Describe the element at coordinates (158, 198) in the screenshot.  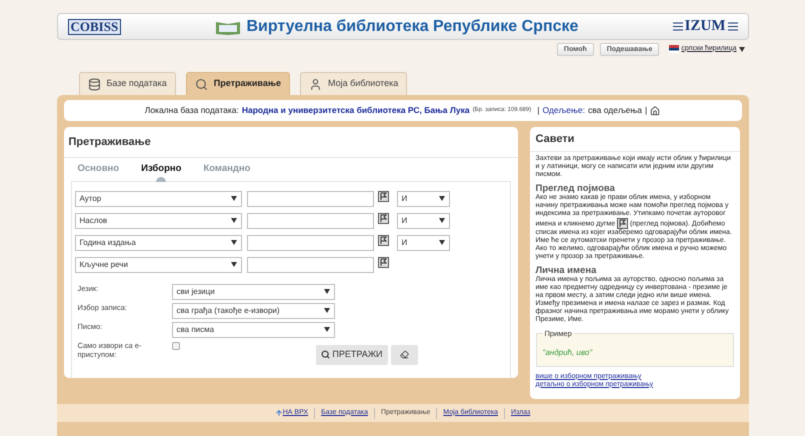
I see `field-select: Аутор` at that location.